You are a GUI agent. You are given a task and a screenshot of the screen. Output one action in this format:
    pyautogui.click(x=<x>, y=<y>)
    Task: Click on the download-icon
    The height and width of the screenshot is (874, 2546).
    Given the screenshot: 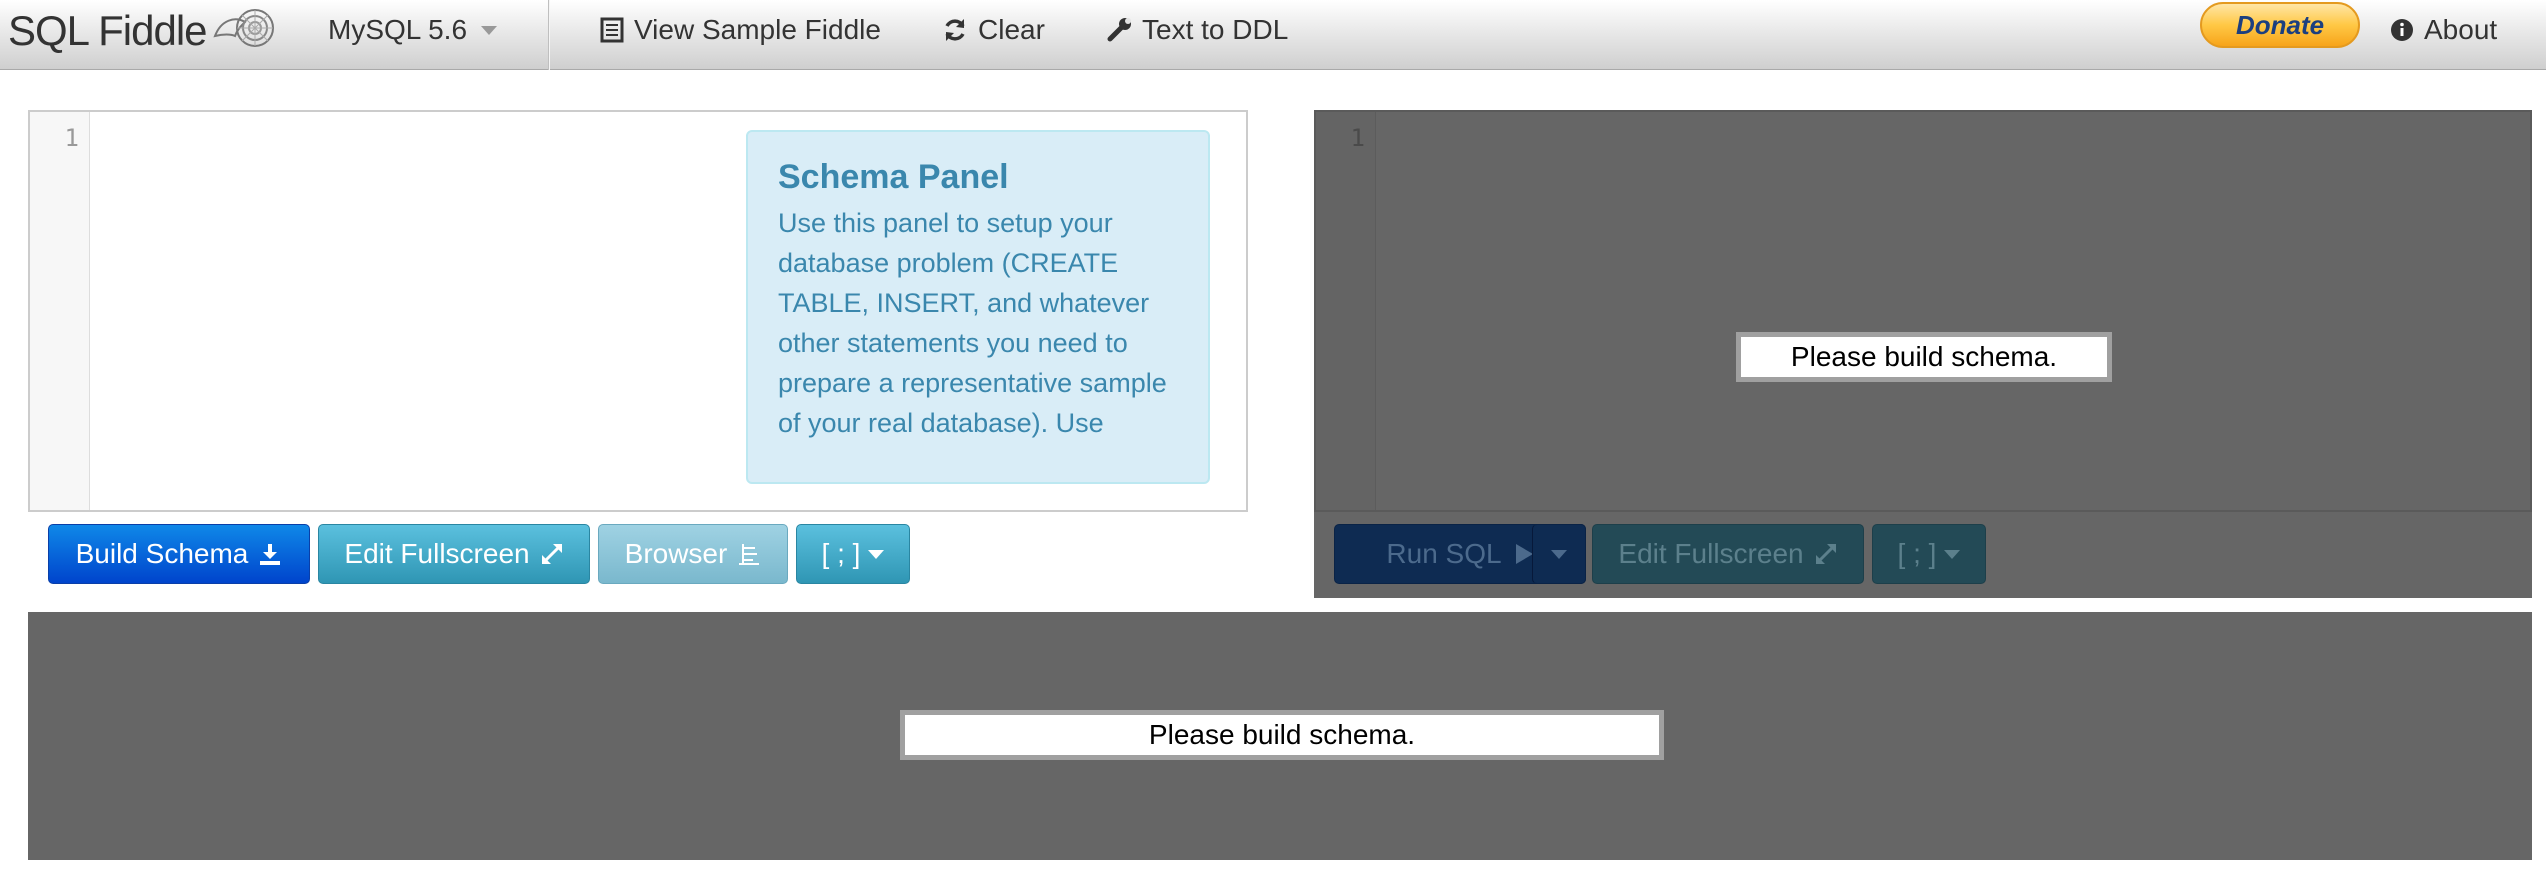 What is the action you would take?
    pyautogui.click(x=270, y=554)
    